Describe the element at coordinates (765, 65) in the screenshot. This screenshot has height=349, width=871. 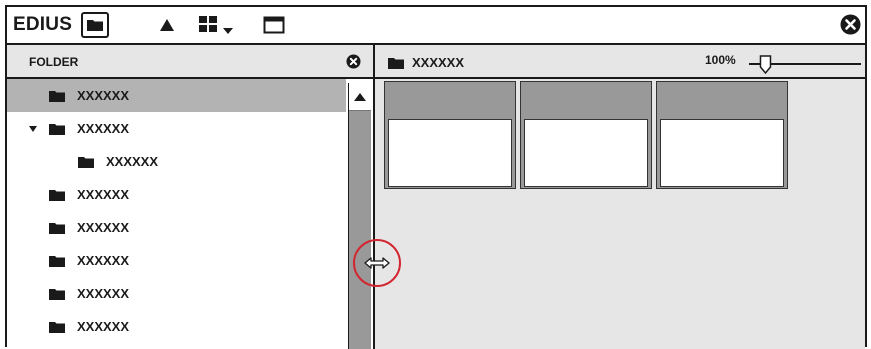
I see `zoom-slider-handle` at that location.